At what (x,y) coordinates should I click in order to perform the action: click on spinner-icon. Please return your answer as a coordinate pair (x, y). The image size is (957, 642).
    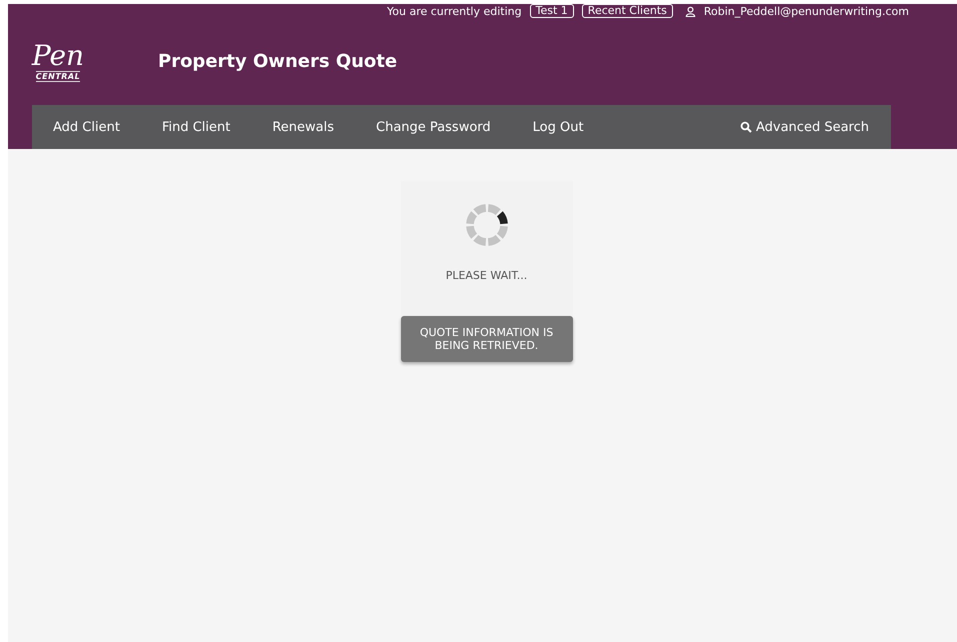
    Looking at the image, I should click on (486, 225).